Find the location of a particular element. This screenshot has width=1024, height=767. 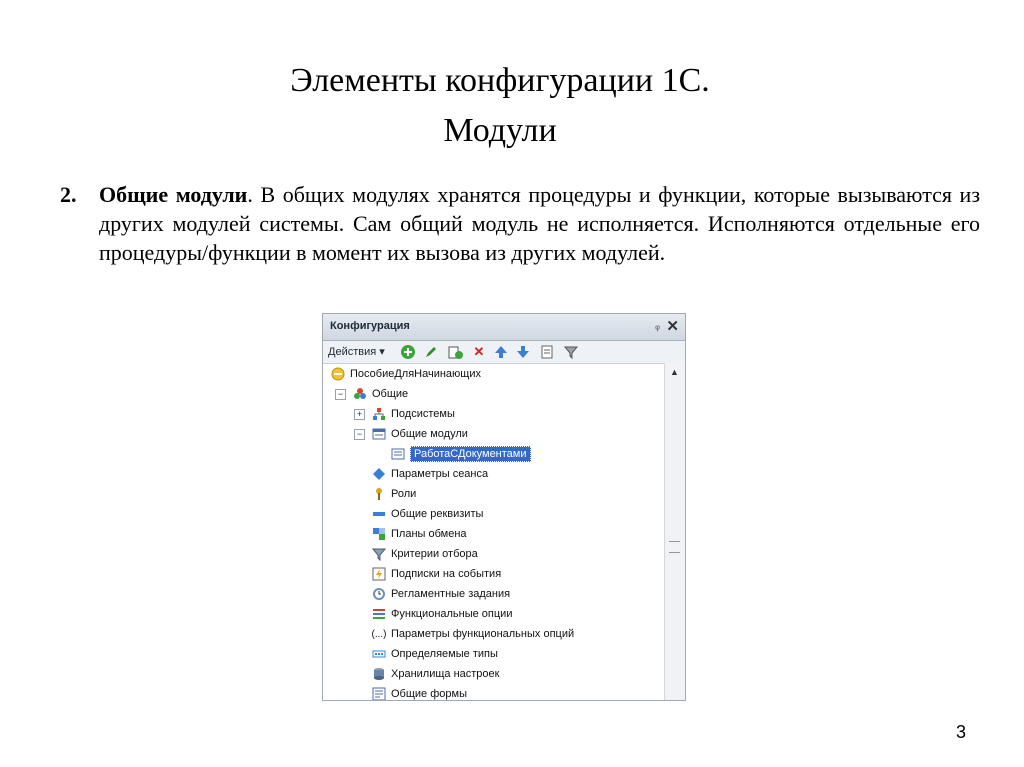

panel-titlebar: Конфигурация ᵩ ✕ is located at coordinates (504, 327).